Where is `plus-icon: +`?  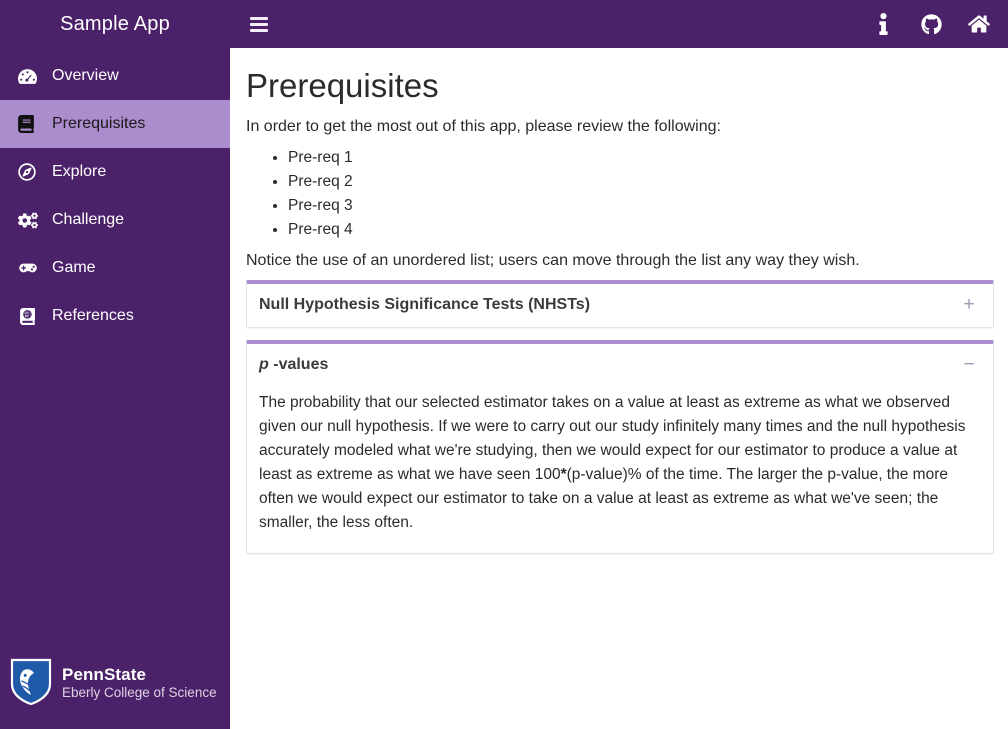
plus-icon: + is located at coordinates (969, 304).